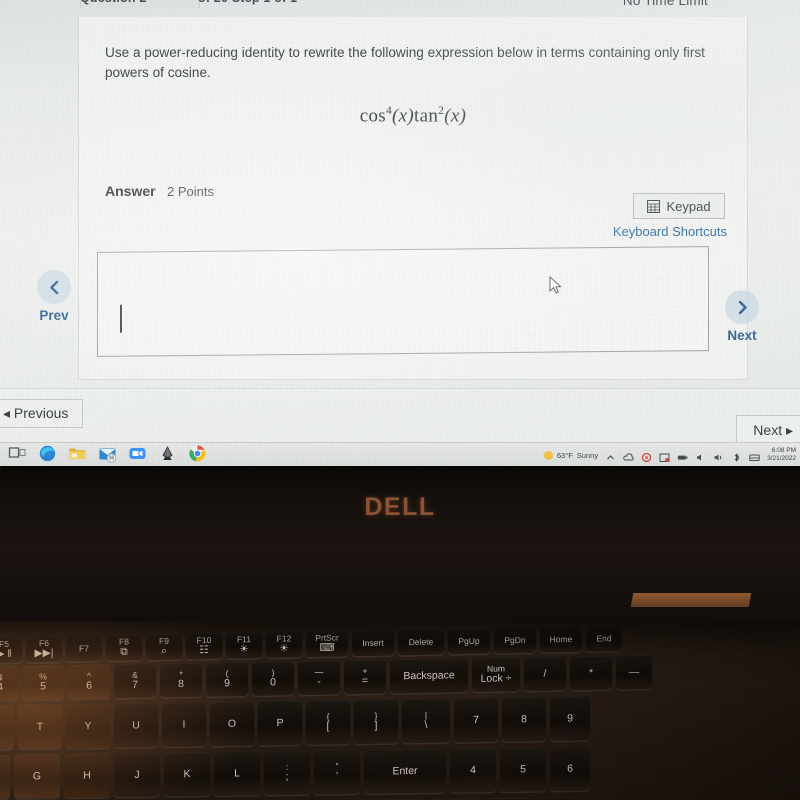 Image resolution: width=800 pixels, height=800 pixels. I want to click on network-icon, so click(754, 455).